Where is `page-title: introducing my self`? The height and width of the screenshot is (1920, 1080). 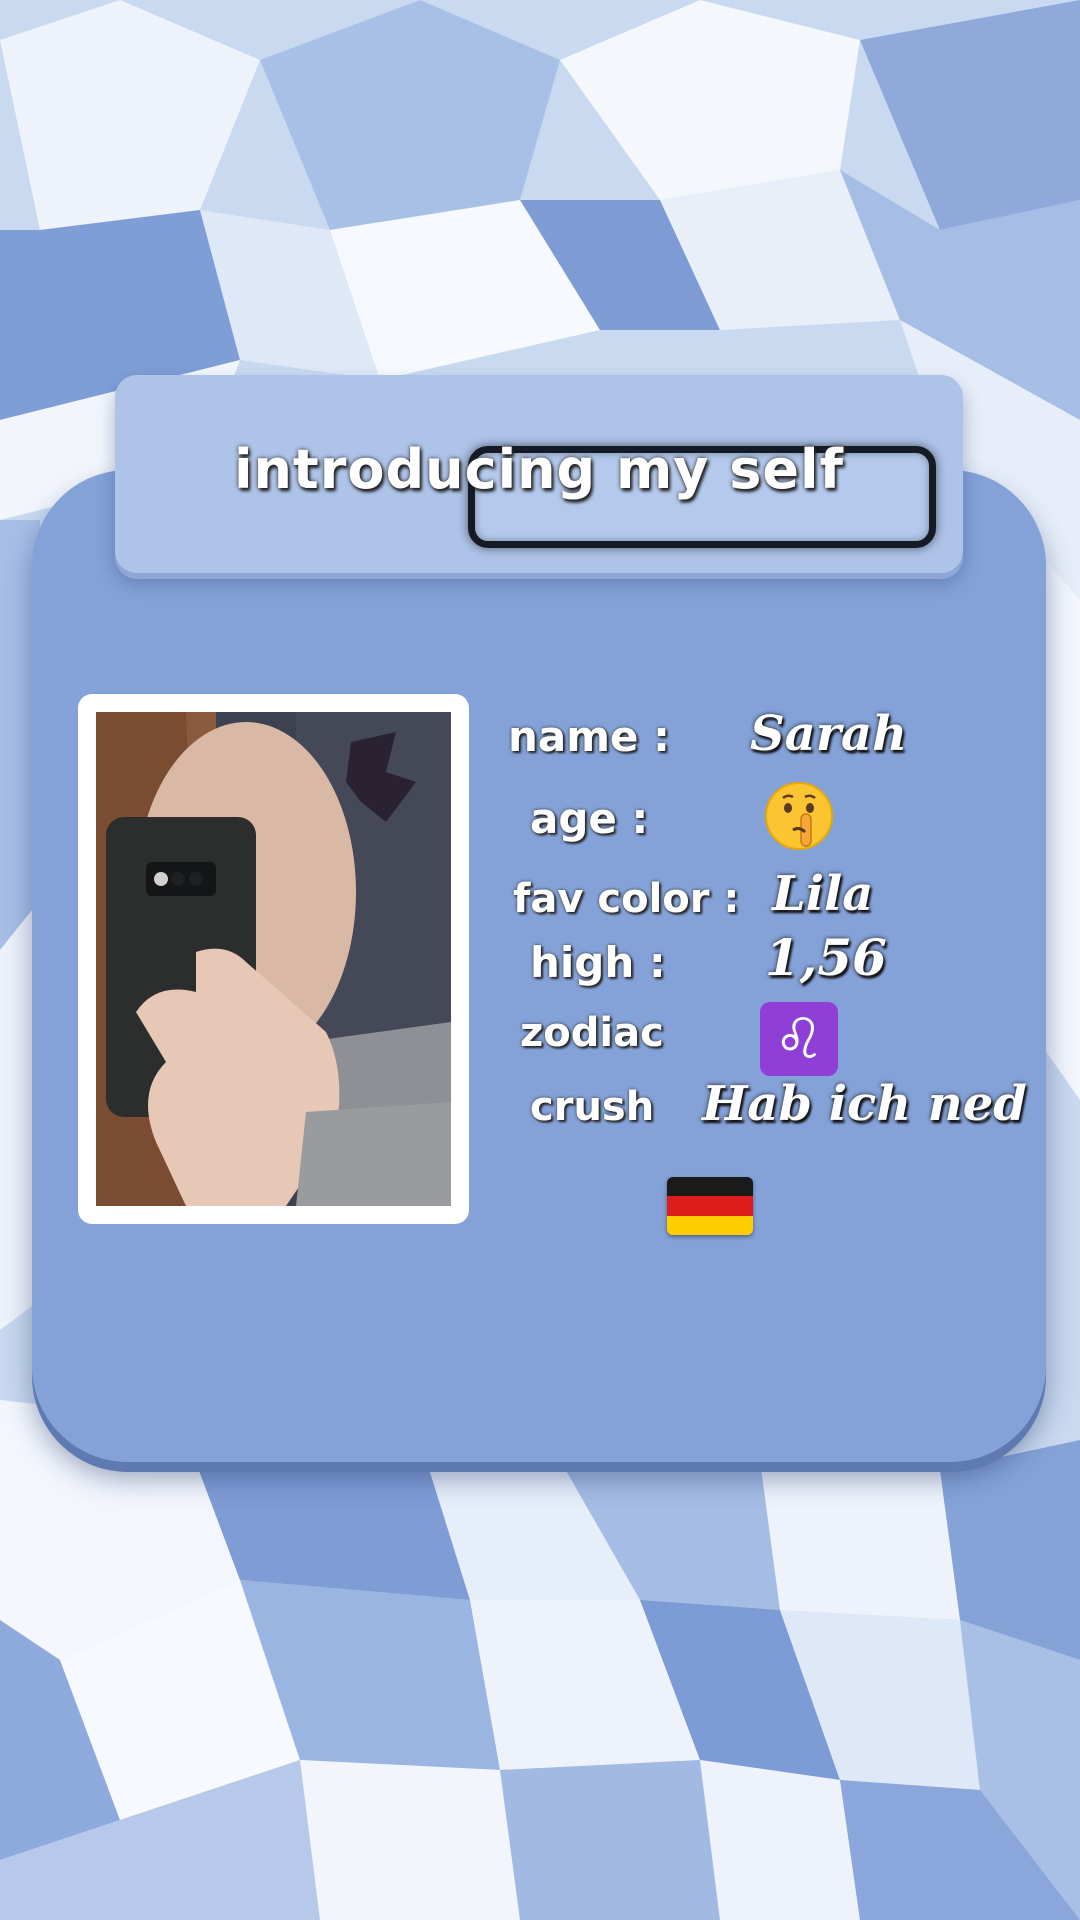 page-title: introducing my self is located at coordinates (539, 469).